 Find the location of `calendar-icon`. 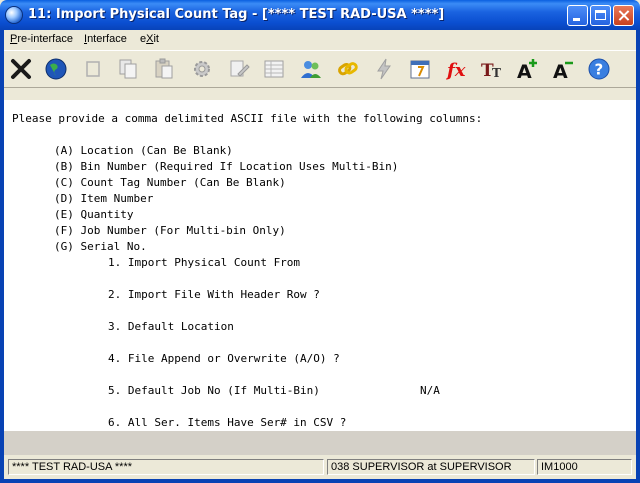

calendar-icon is located at coordinates (420, 69).